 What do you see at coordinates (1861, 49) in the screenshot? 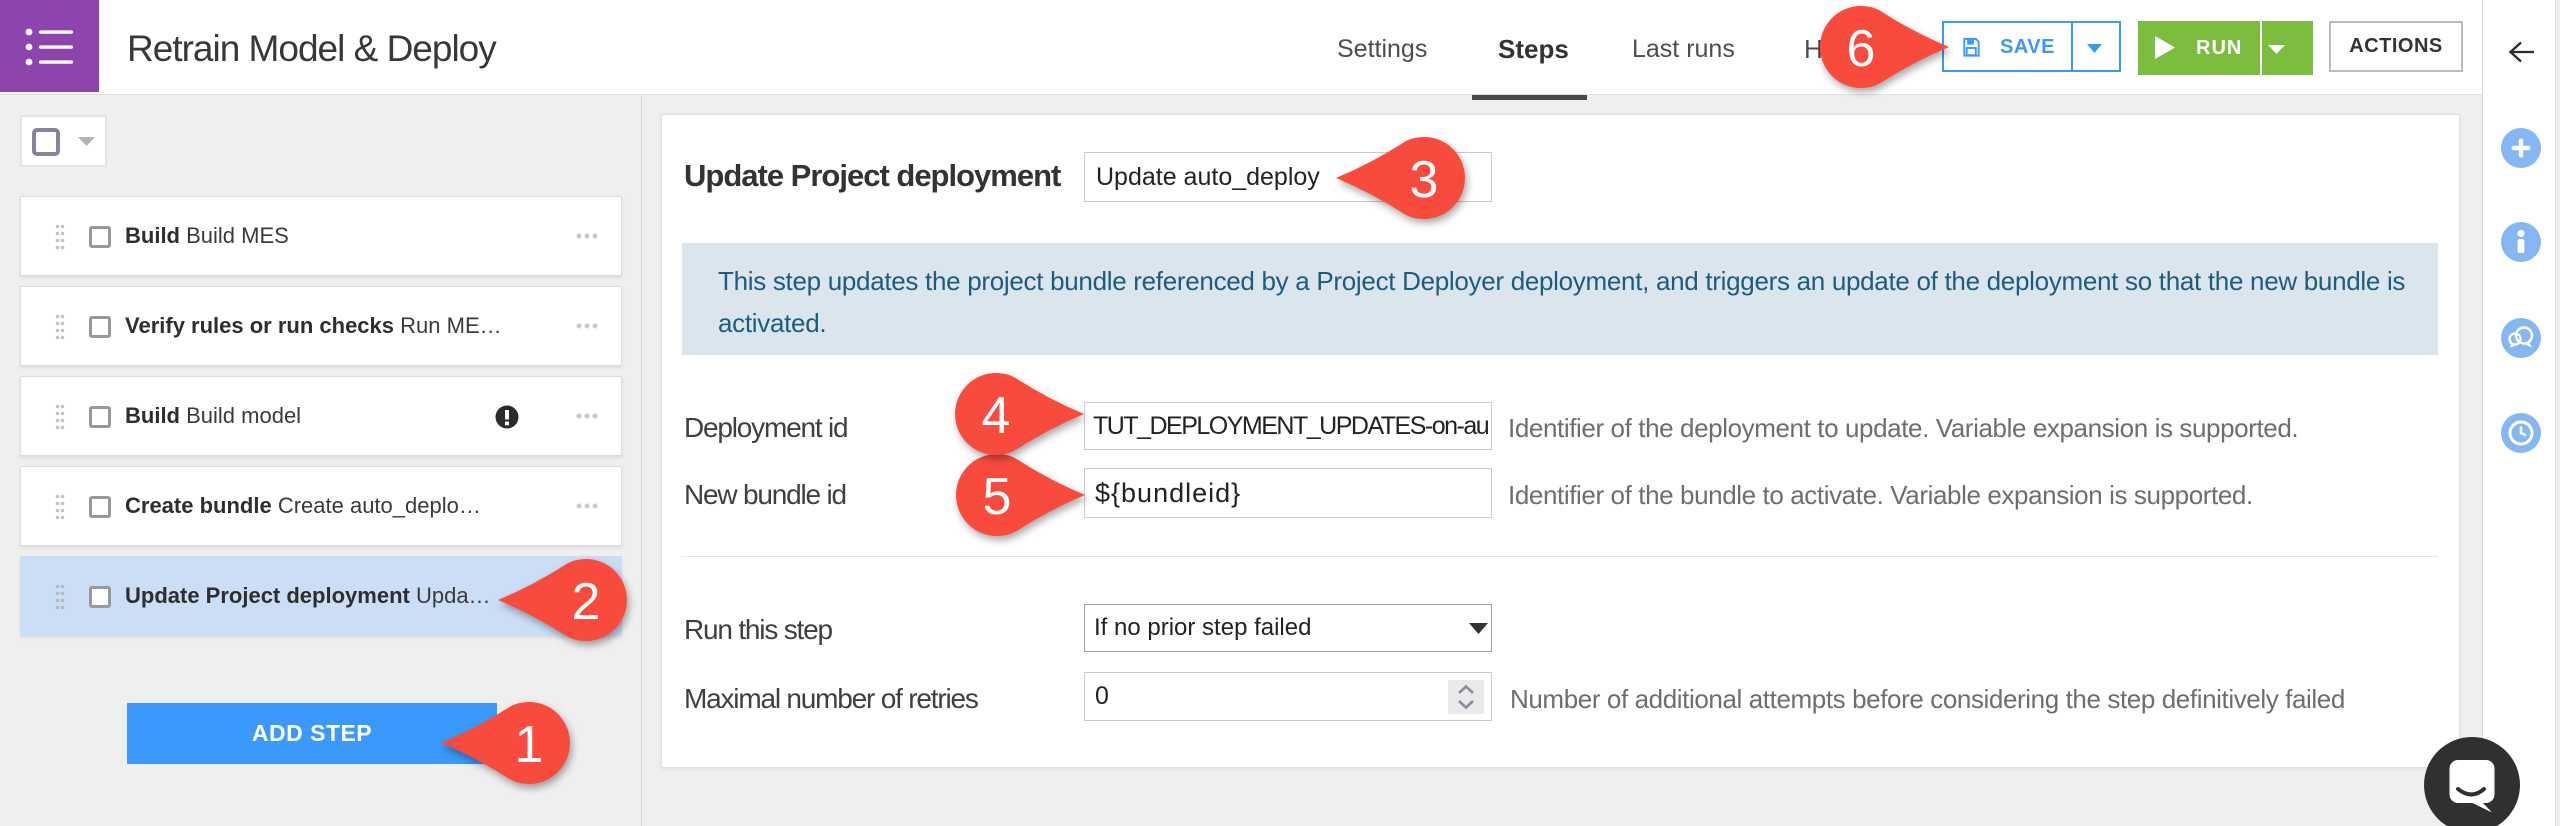
I see `svg-text: 6` at bounding box center [1861, 49].